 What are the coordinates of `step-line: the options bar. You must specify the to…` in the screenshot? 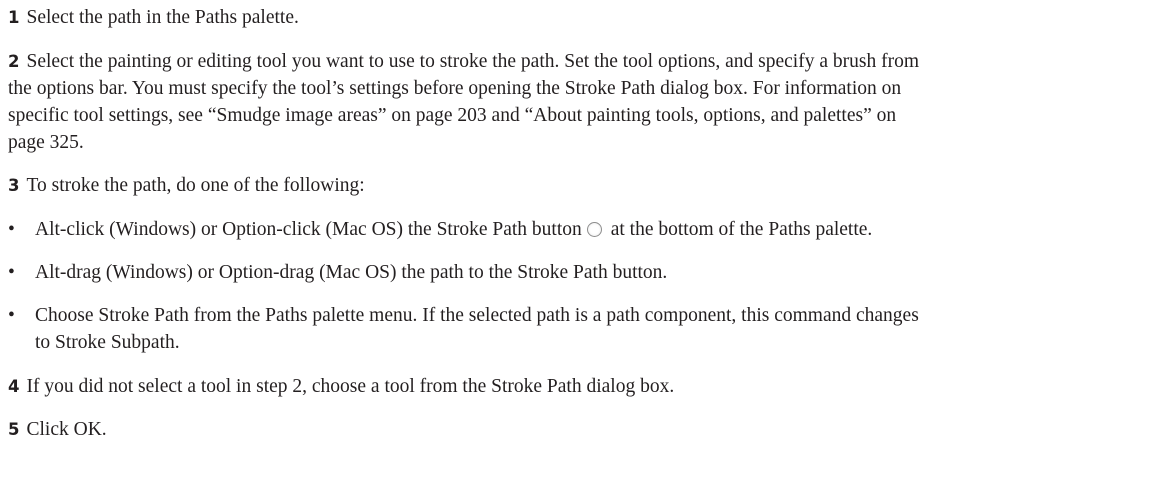 It's located at (455, 88).